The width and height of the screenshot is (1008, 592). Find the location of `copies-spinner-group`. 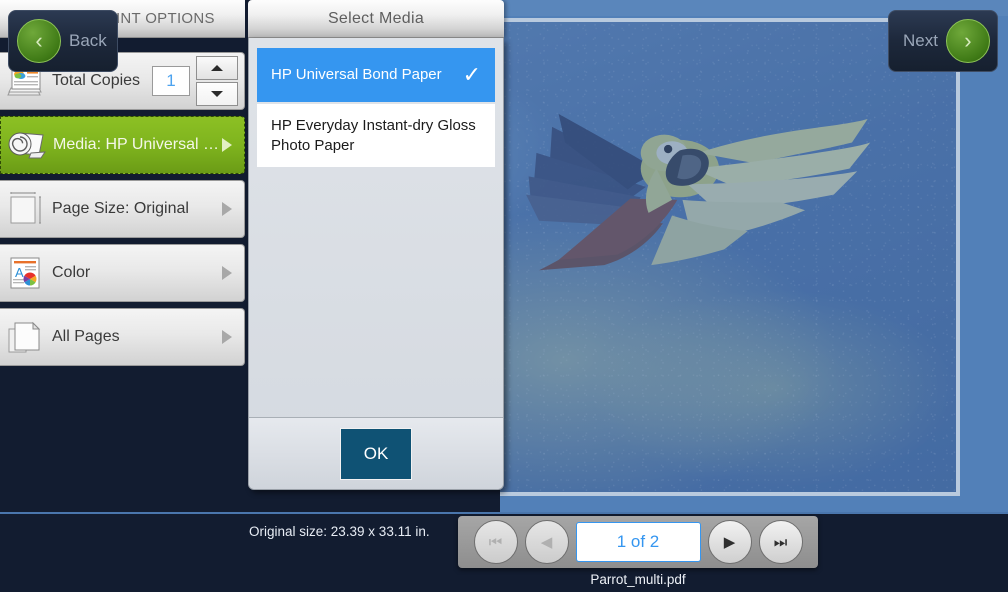

copies-spinner-group is located at coordinates (217, 81).